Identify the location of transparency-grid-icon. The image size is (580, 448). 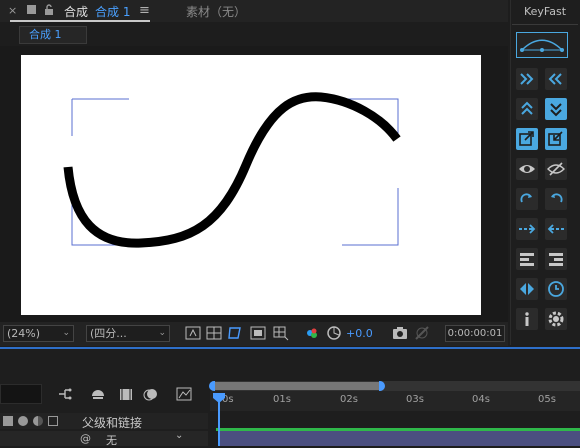
(214, 333).